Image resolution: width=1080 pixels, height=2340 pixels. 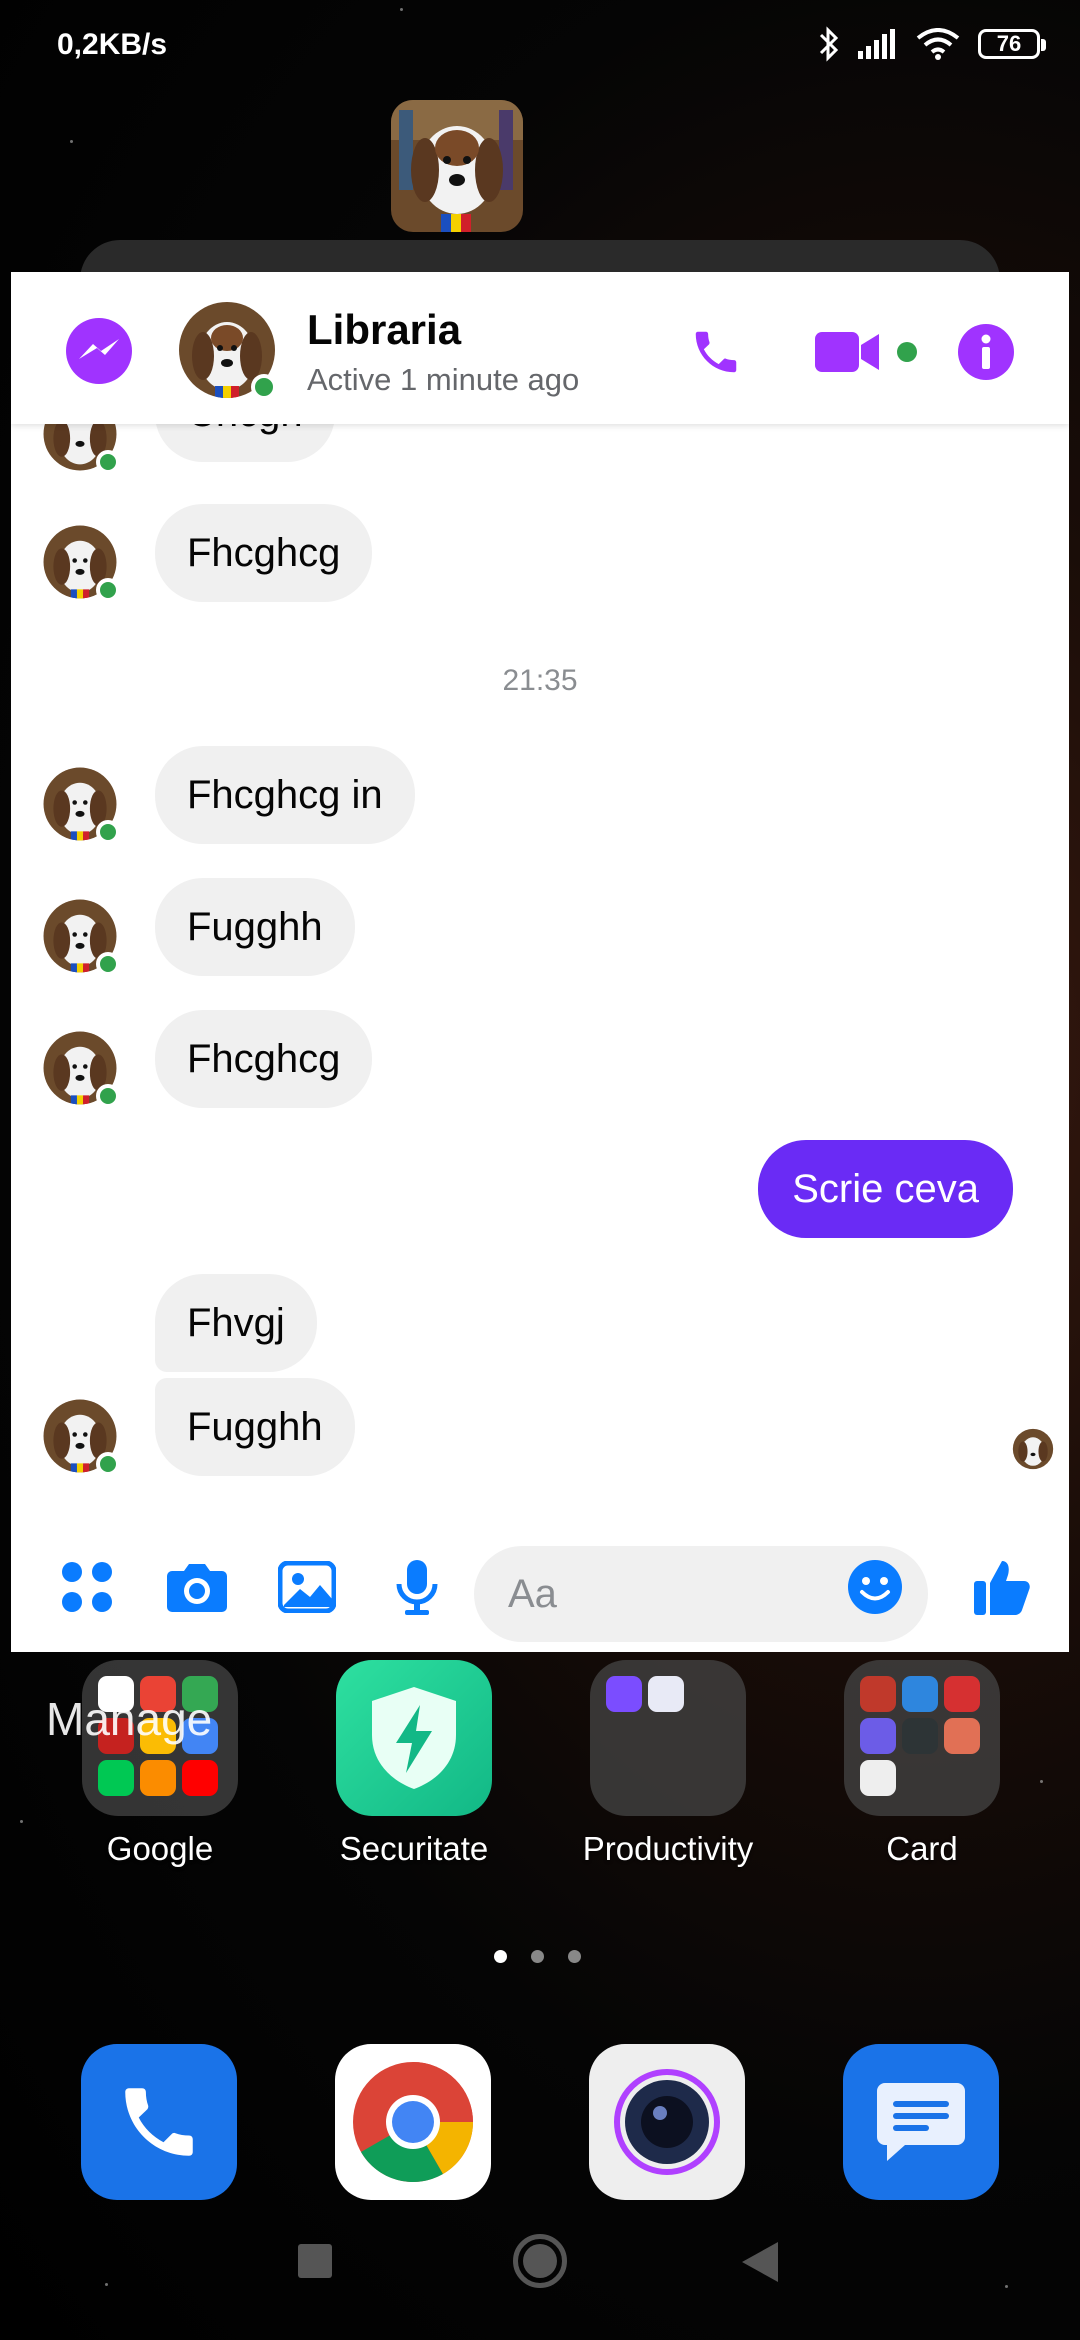 I want to click on message-bubble-incoming: Fhvgj, so click(x=236, y=1323).